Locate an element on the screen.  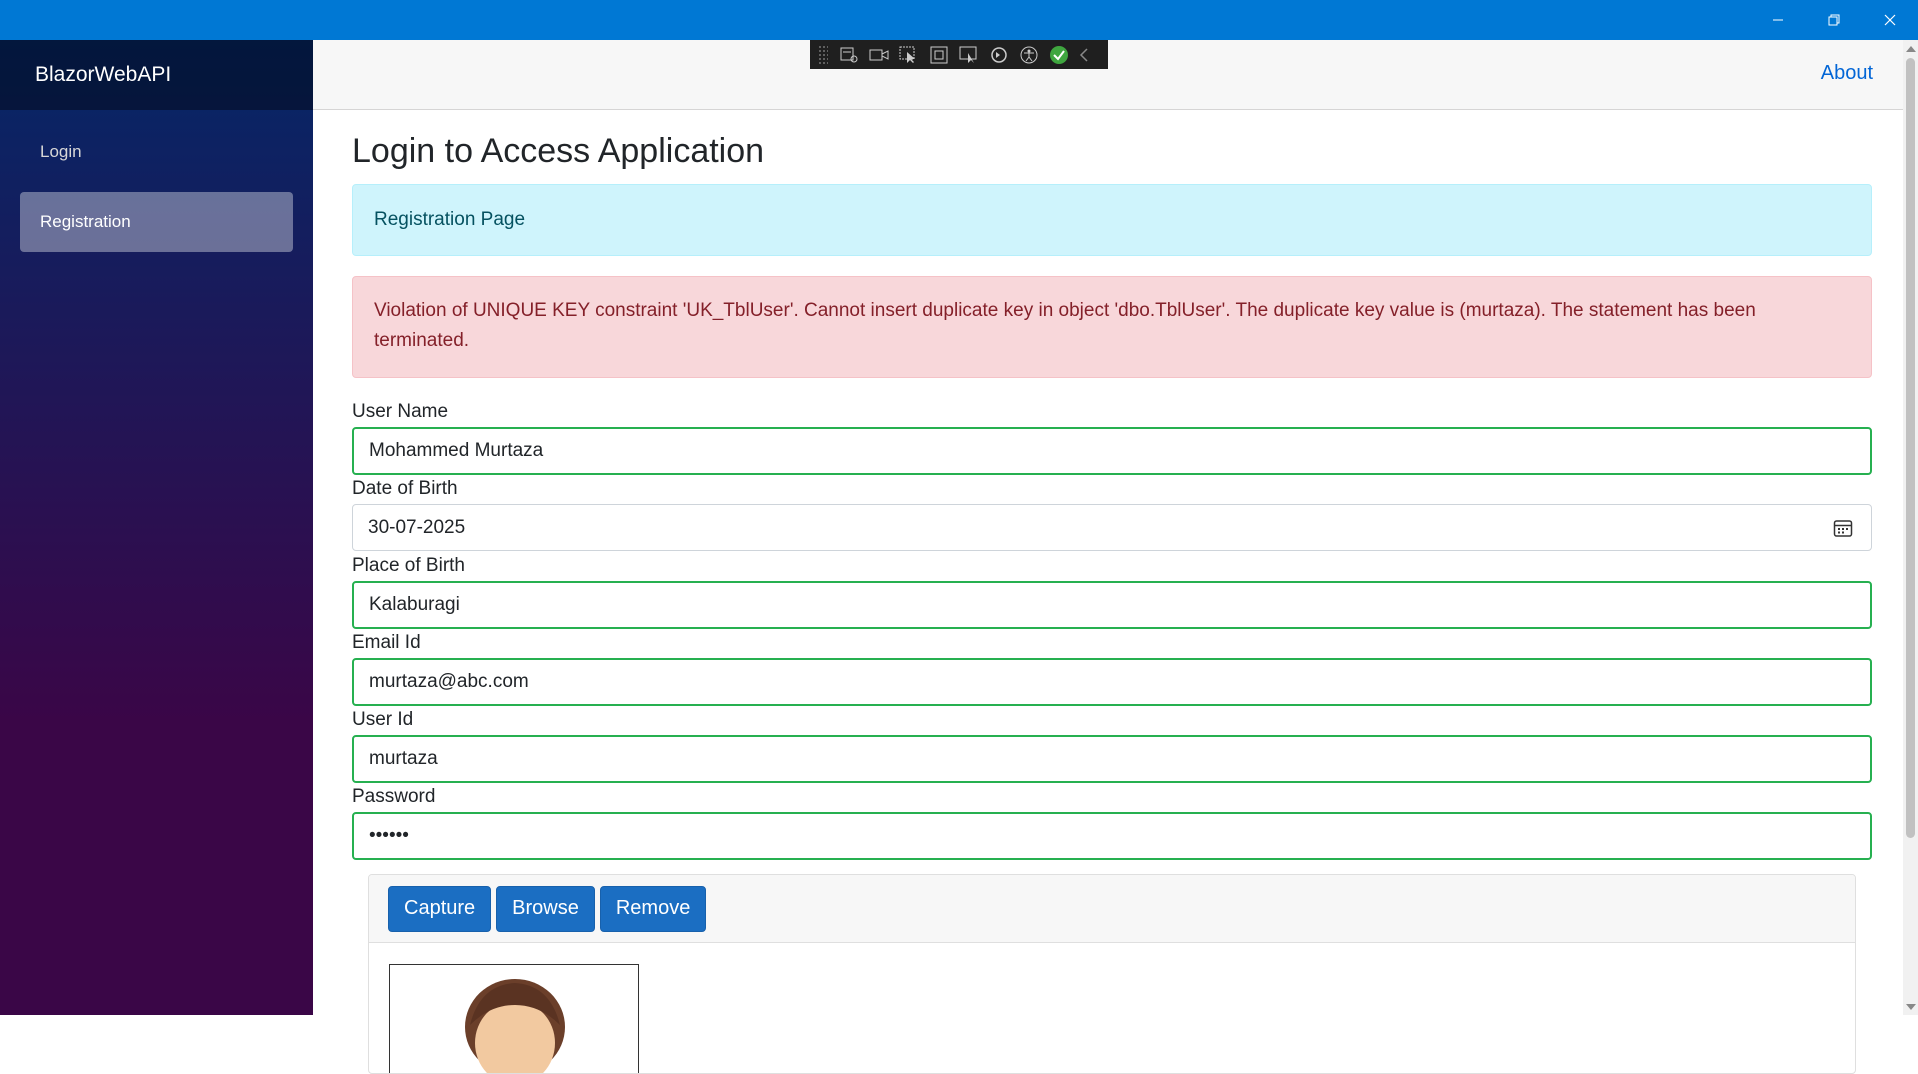
checkmark-icon is located at coordinates (1059, 54).